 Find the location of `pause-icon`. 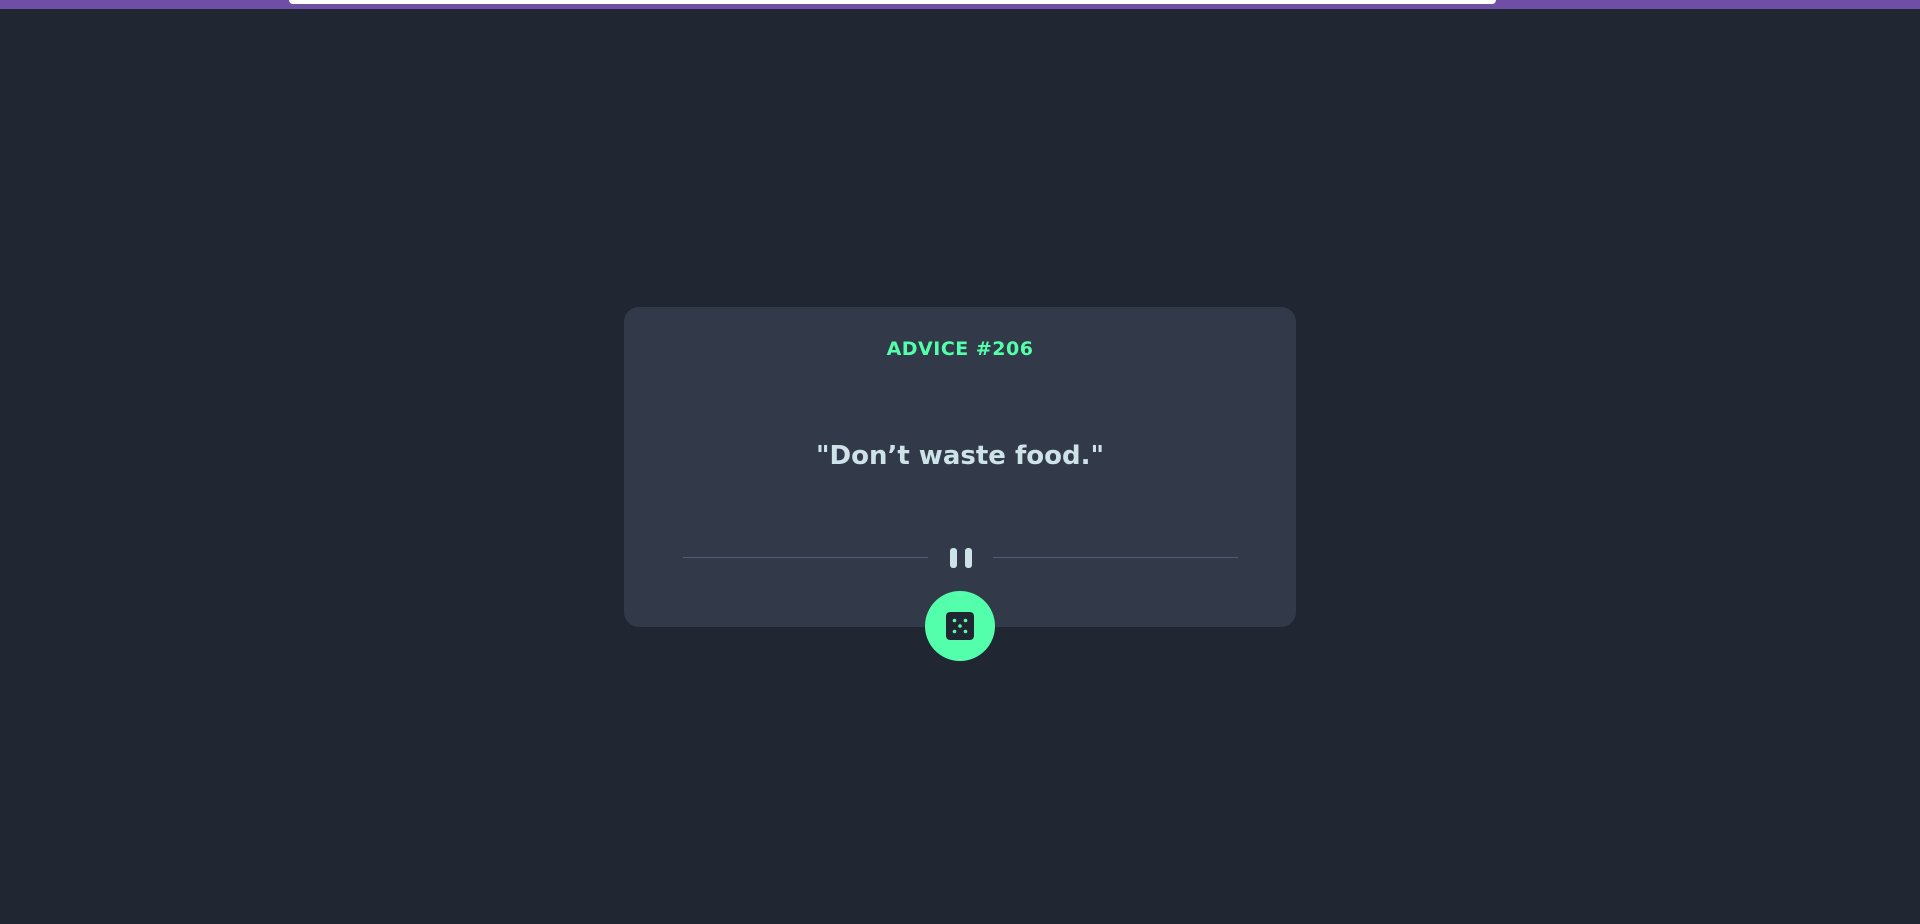

pause-icon is located at coordinates (961, 558).